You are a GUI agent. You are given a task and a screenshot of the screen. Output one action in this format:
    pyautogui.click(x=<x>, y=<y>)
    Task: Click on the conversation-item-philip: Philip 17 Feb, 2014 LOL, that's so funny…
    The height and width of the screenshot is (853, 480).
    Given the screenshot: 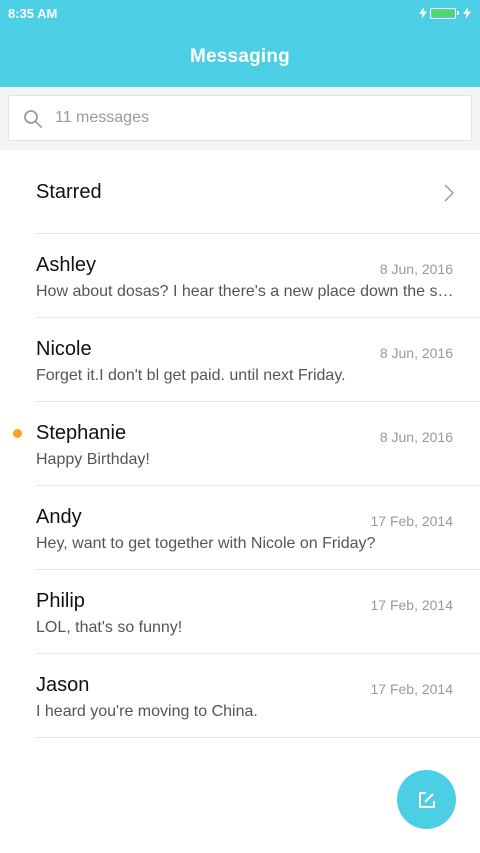 What is the action you would take?
    pyautogui.click(x=240, y=612)
    